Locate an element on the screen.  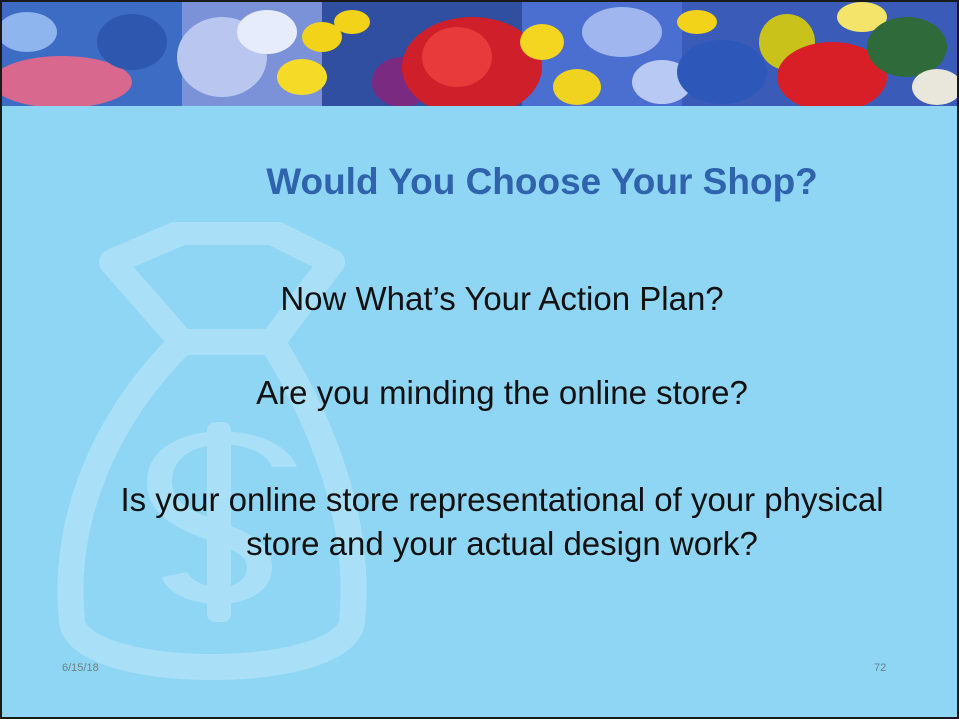
action-plan-text: Now What’s Your Action Plan? is located at coordinates (502, 298).